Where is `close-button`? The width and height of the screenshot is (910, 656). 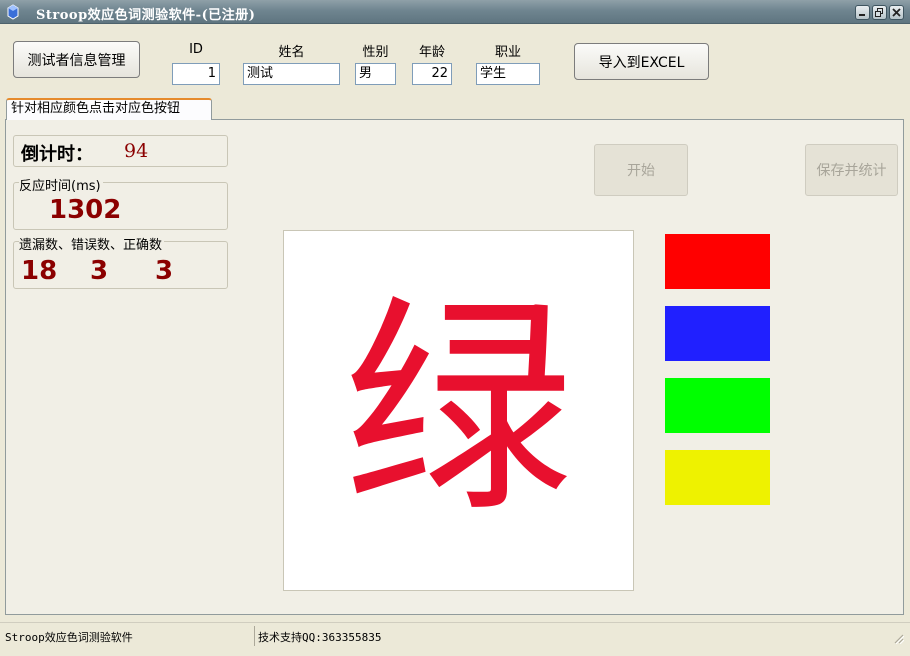 close-button is located at coordinates (896, 12).